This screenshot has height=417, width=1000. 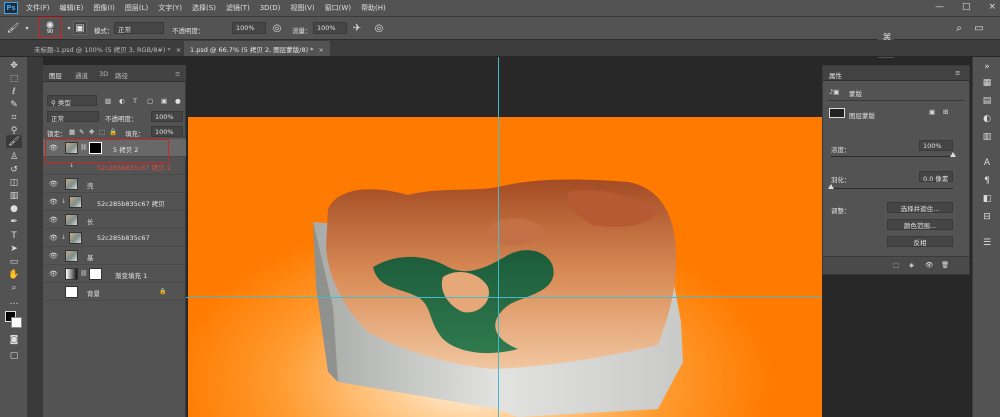 What do you see at coordinates (84, 147) in the screenshot?
I see `link-chain-icon: ⛓` at bounding box center [84, 147].